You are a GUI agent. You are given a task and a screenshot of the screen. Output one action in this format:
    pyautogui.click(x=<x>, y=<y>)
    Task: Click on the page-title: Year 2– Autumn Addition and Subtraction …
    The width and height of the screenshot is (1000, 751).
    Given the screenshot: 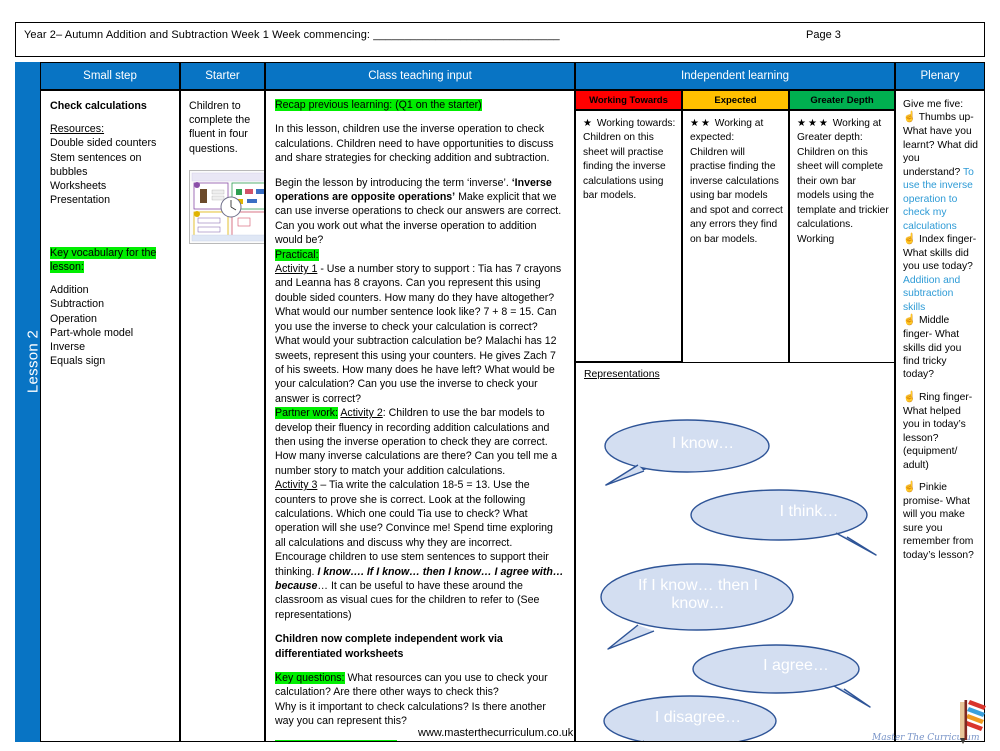 What is the action you would take?
    pyautogui.click(x=292, y=35)
    